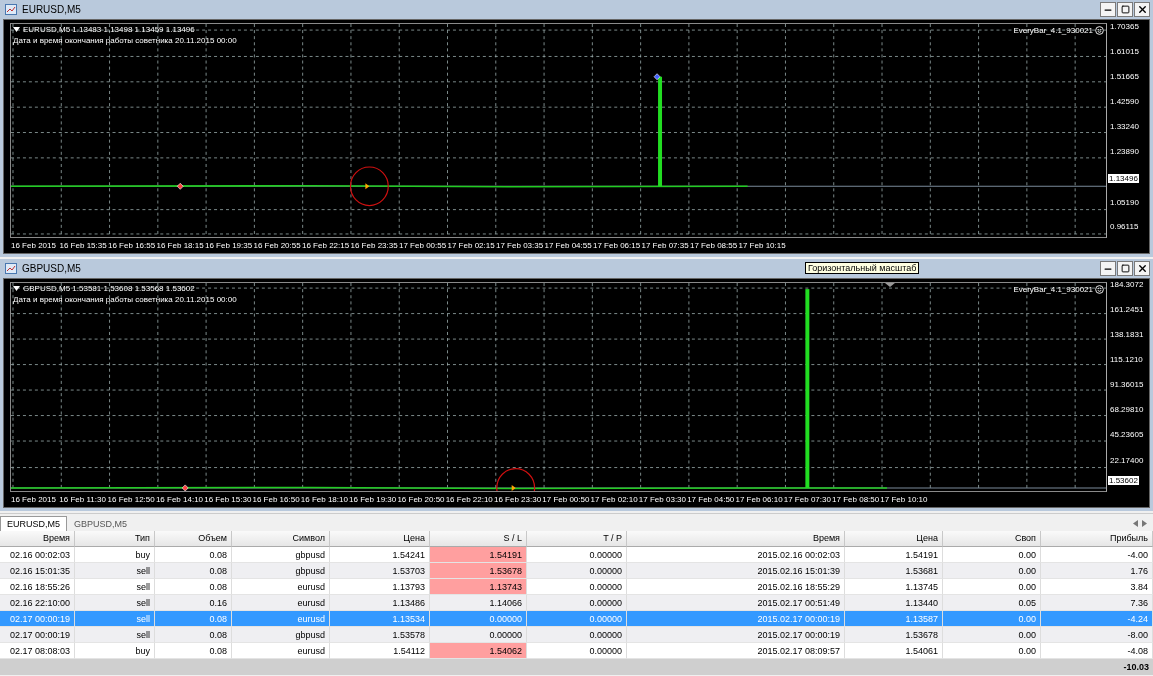 This screenshot has height=676, width=1153. Describe the element at coordinates (1053, 30) in the screenshot. I see `expert-name: EveryBar_4.1_930021` at that location.